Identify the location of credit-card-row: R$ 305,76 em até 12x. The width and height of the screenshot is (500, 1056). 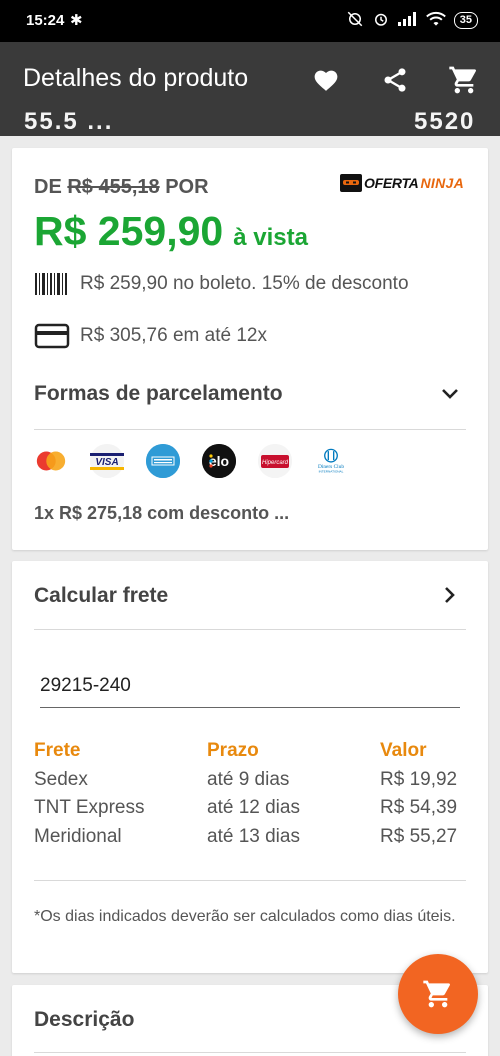
(150, 336).